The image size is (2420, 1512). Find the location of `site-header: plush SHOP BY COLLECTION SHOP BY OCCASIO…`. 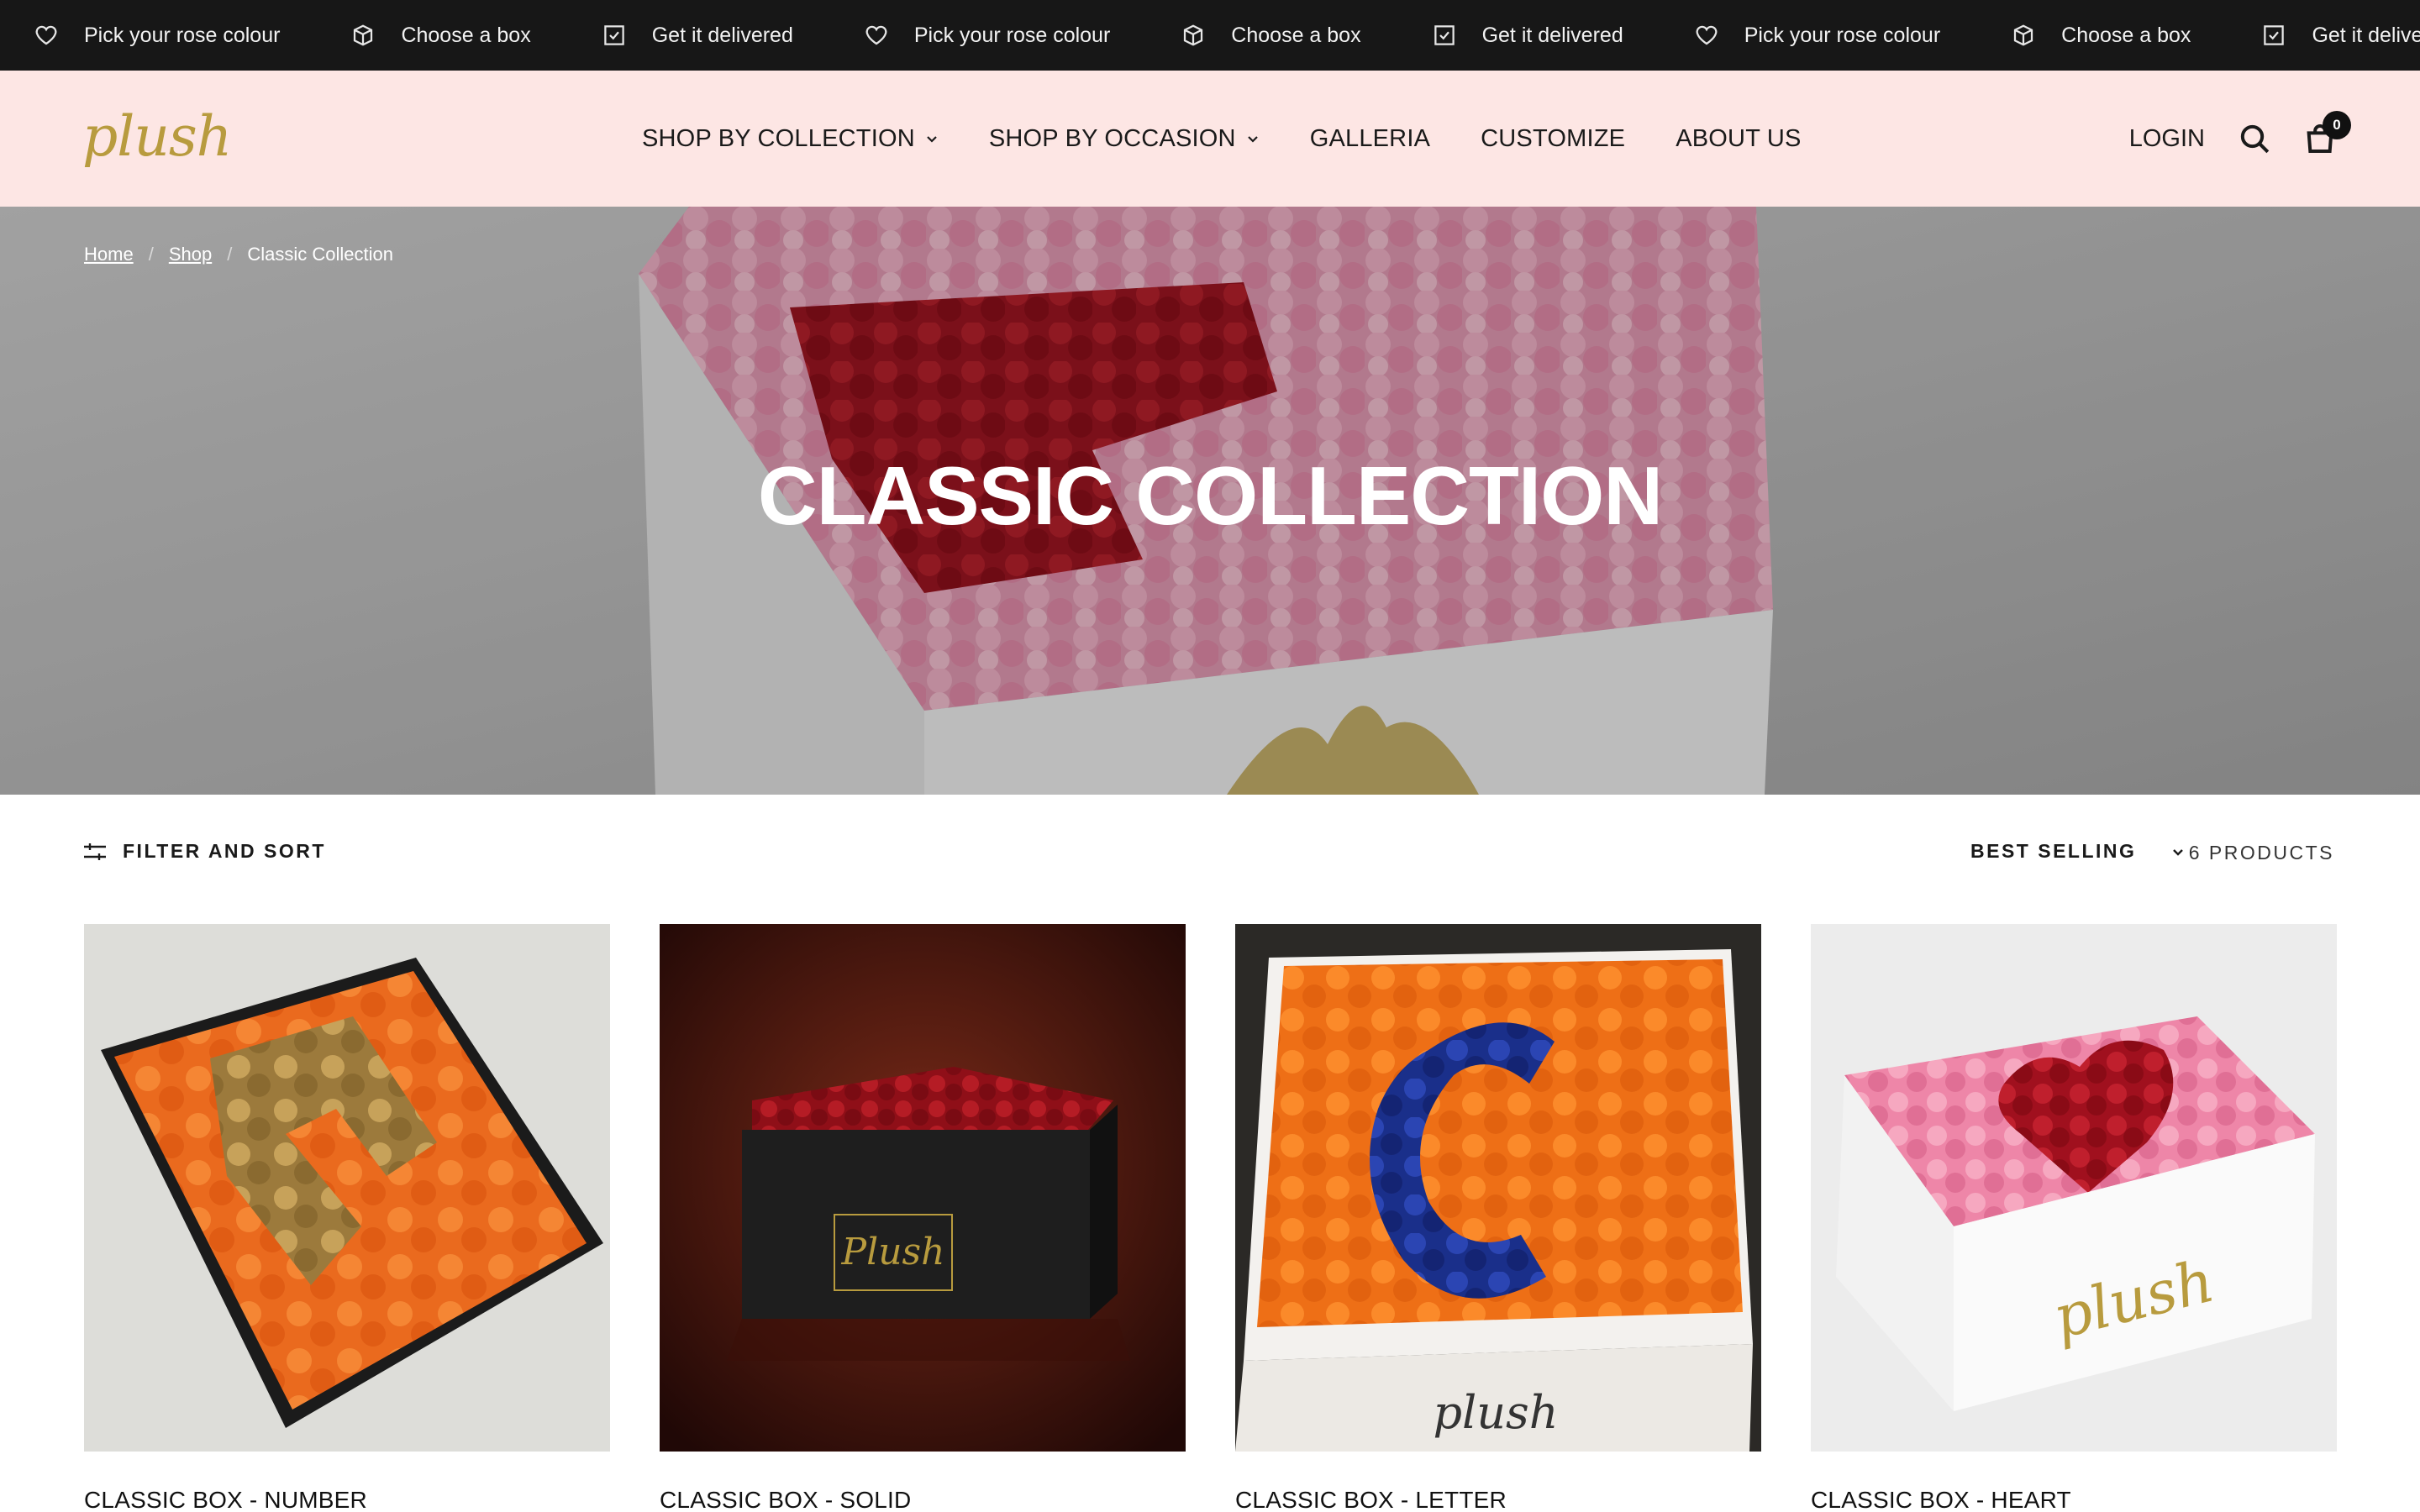

site-header: plush SHOP BY COLLECTION SHOP BY OCCASIO… is located at coordinates (1210, 139).